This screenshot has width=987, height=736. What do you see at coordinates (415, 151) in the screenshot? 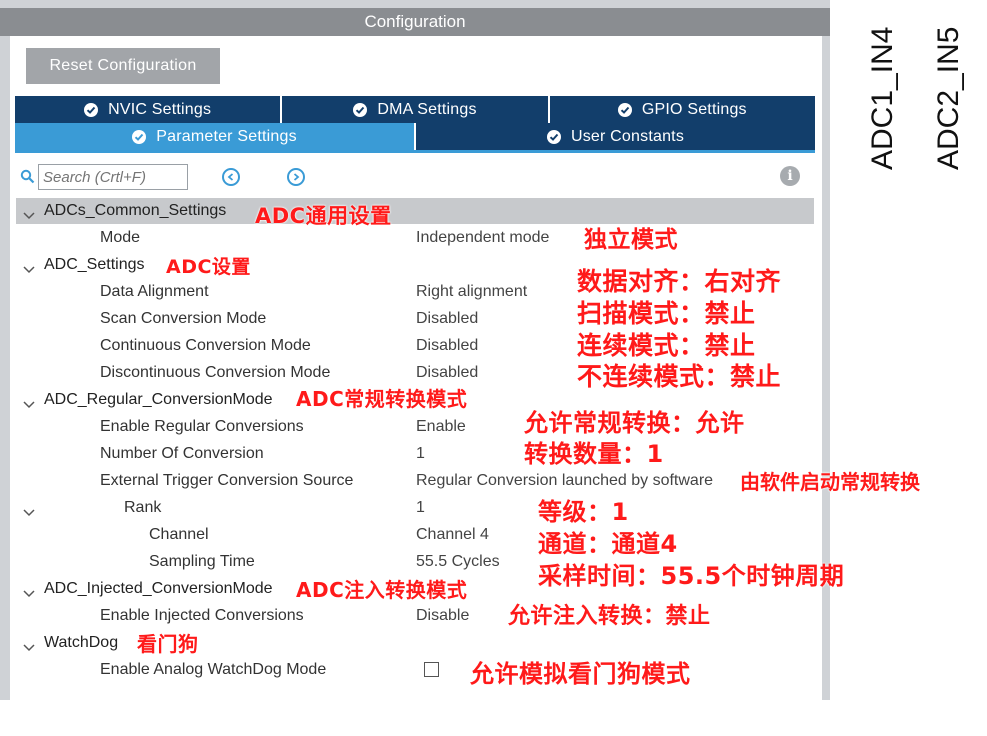
I see `tab-underline` at bounding box center [415, 151].